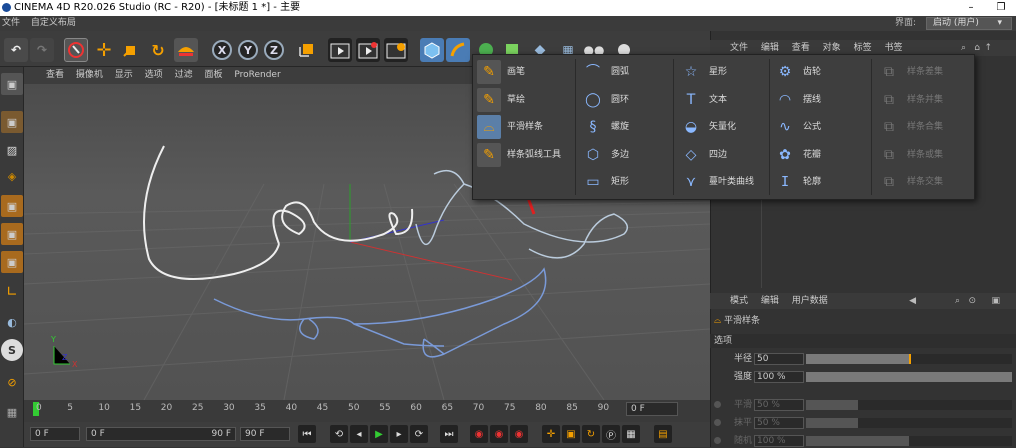 The height and width of the screenshot is (448, 1016). Describe the element at coordinates (53, 23) in the screenshot. I see `menu-custom-layout: 自定义布局` at that location.